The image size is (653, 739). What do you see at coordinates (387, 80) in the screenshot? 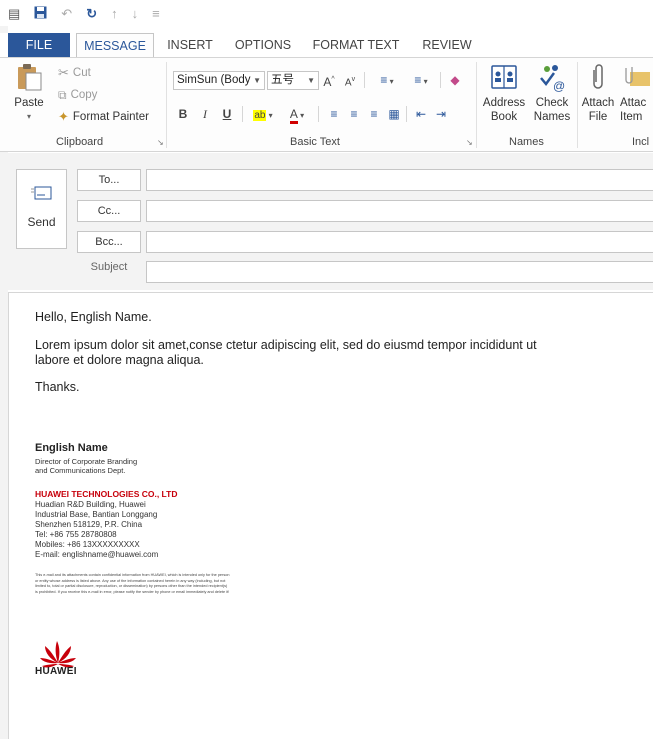
I see `bullets-button: ≡ ▾` at bounding box center [387, 80].